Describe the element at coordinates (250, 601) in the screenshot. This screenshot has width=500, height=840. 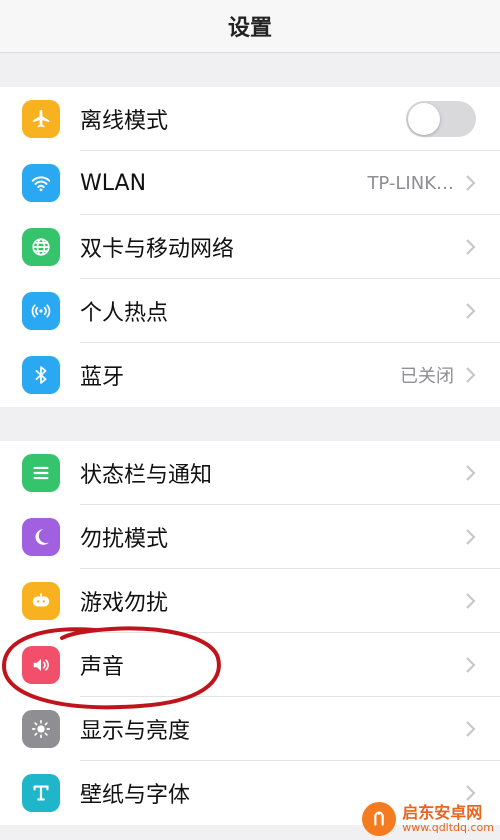
I see `settings-item-game-do-not-disturb: 游戏勿扰` at that location.